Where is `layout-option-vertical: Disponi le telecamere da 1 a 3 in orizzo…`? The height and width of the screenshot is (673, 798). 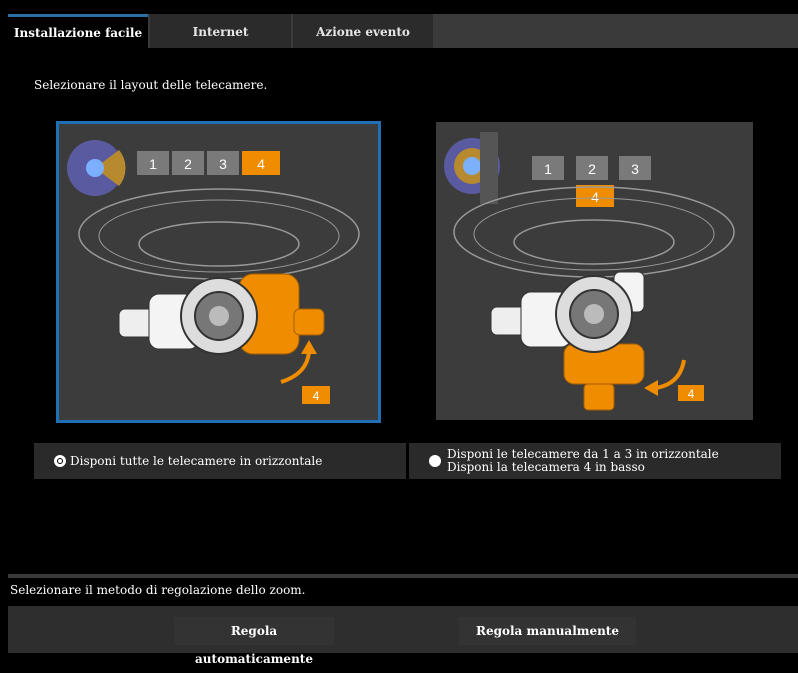
layout-option-vertical: Disponi le telecamere da 1 a 3 in orizzo… is located at coordinates (595, 461).